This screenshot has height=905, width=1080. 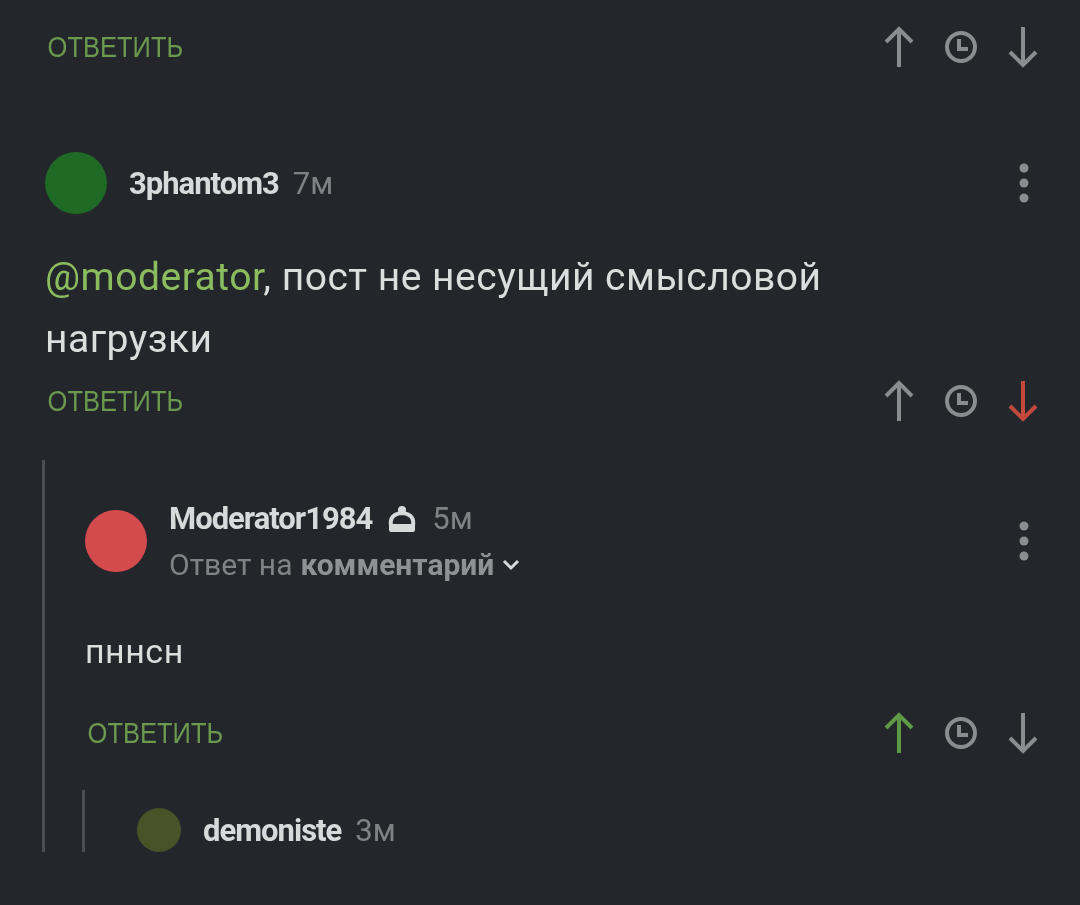 What do you see at coordinates (375, 830) in the screenshot?
I see `comment-time: 3м` at bounding box center [375, 830].